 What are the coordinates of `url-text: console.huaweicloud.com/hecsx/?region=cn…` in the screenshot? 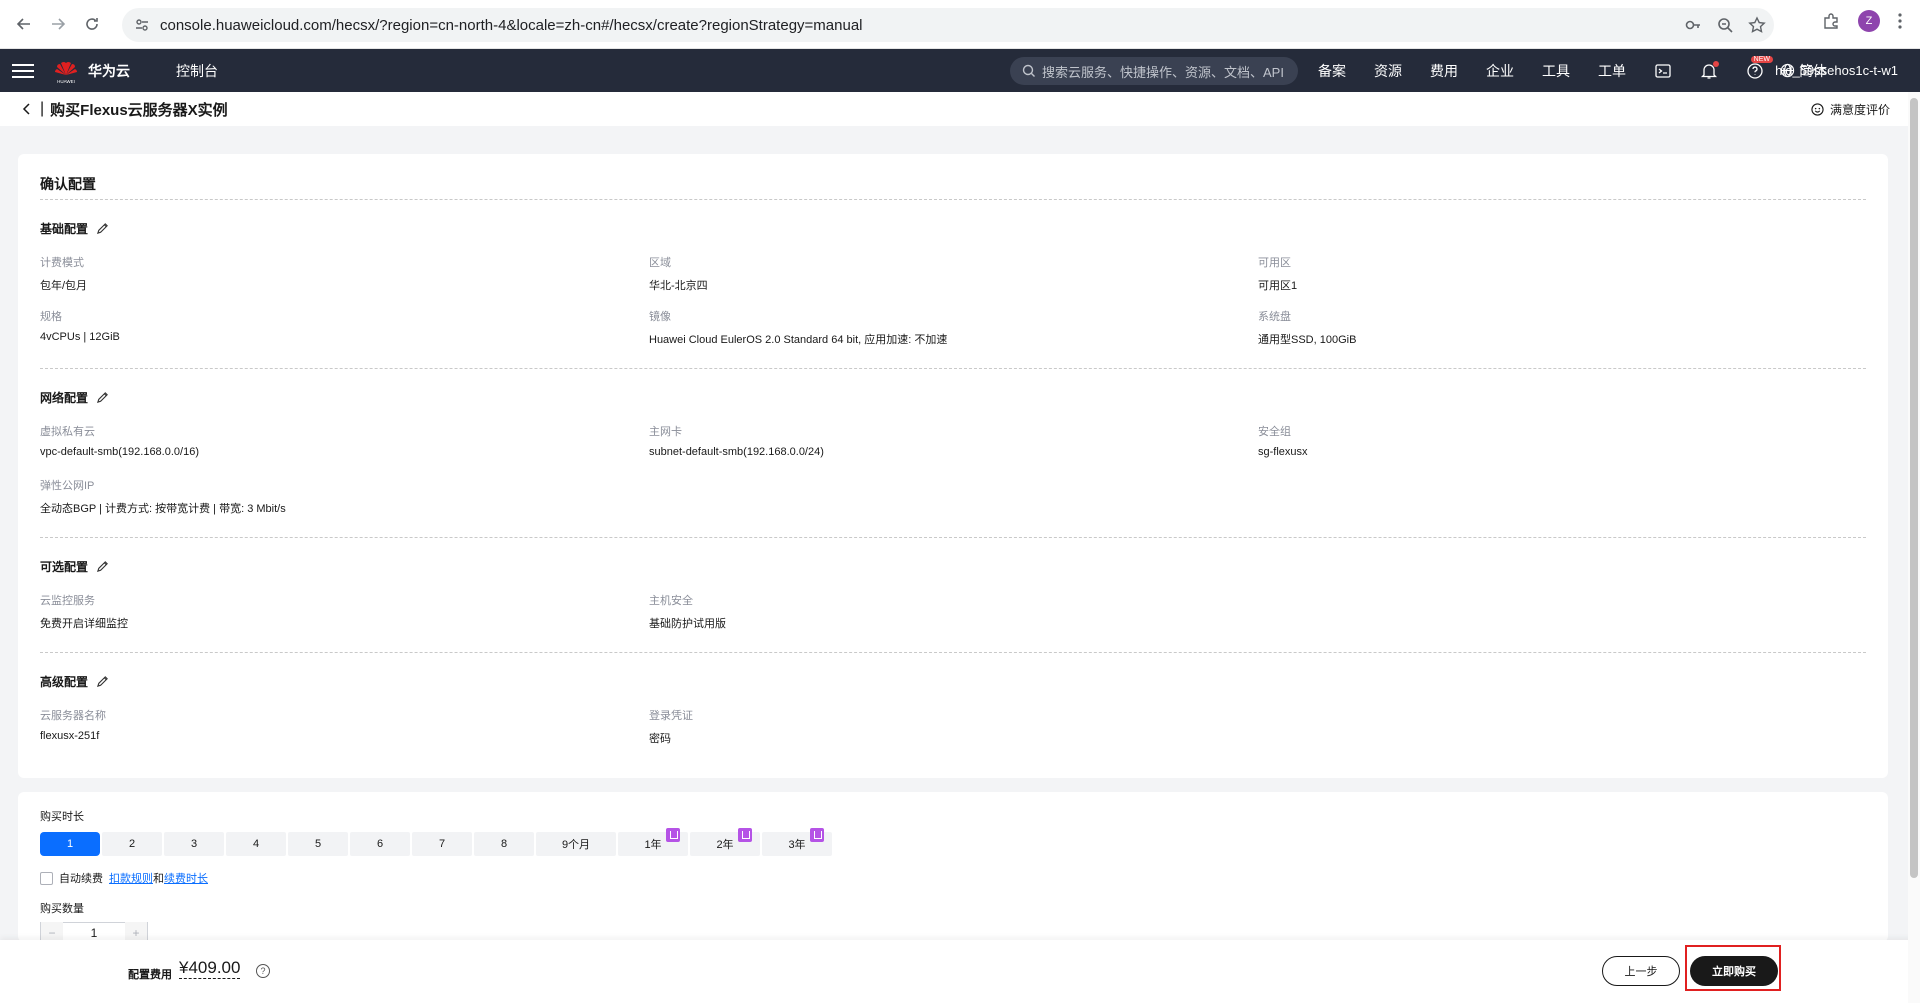 It's located at (511, 25).